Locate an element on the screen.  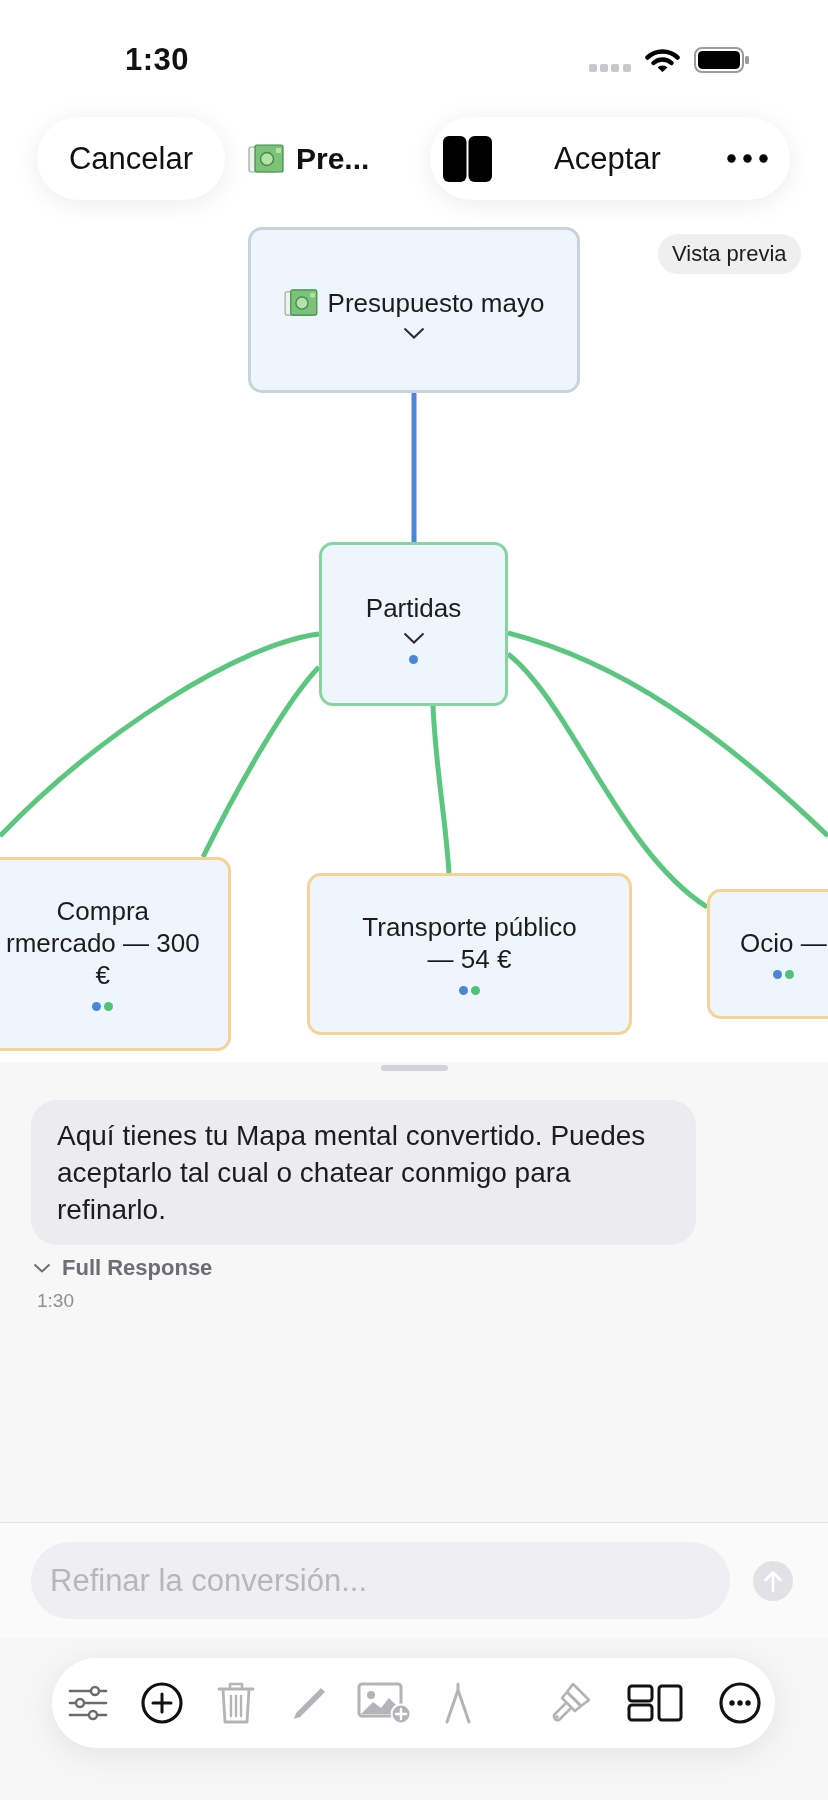
mind-map-node: Compra rmercado — 300 € is located at coordinates (115, 954).